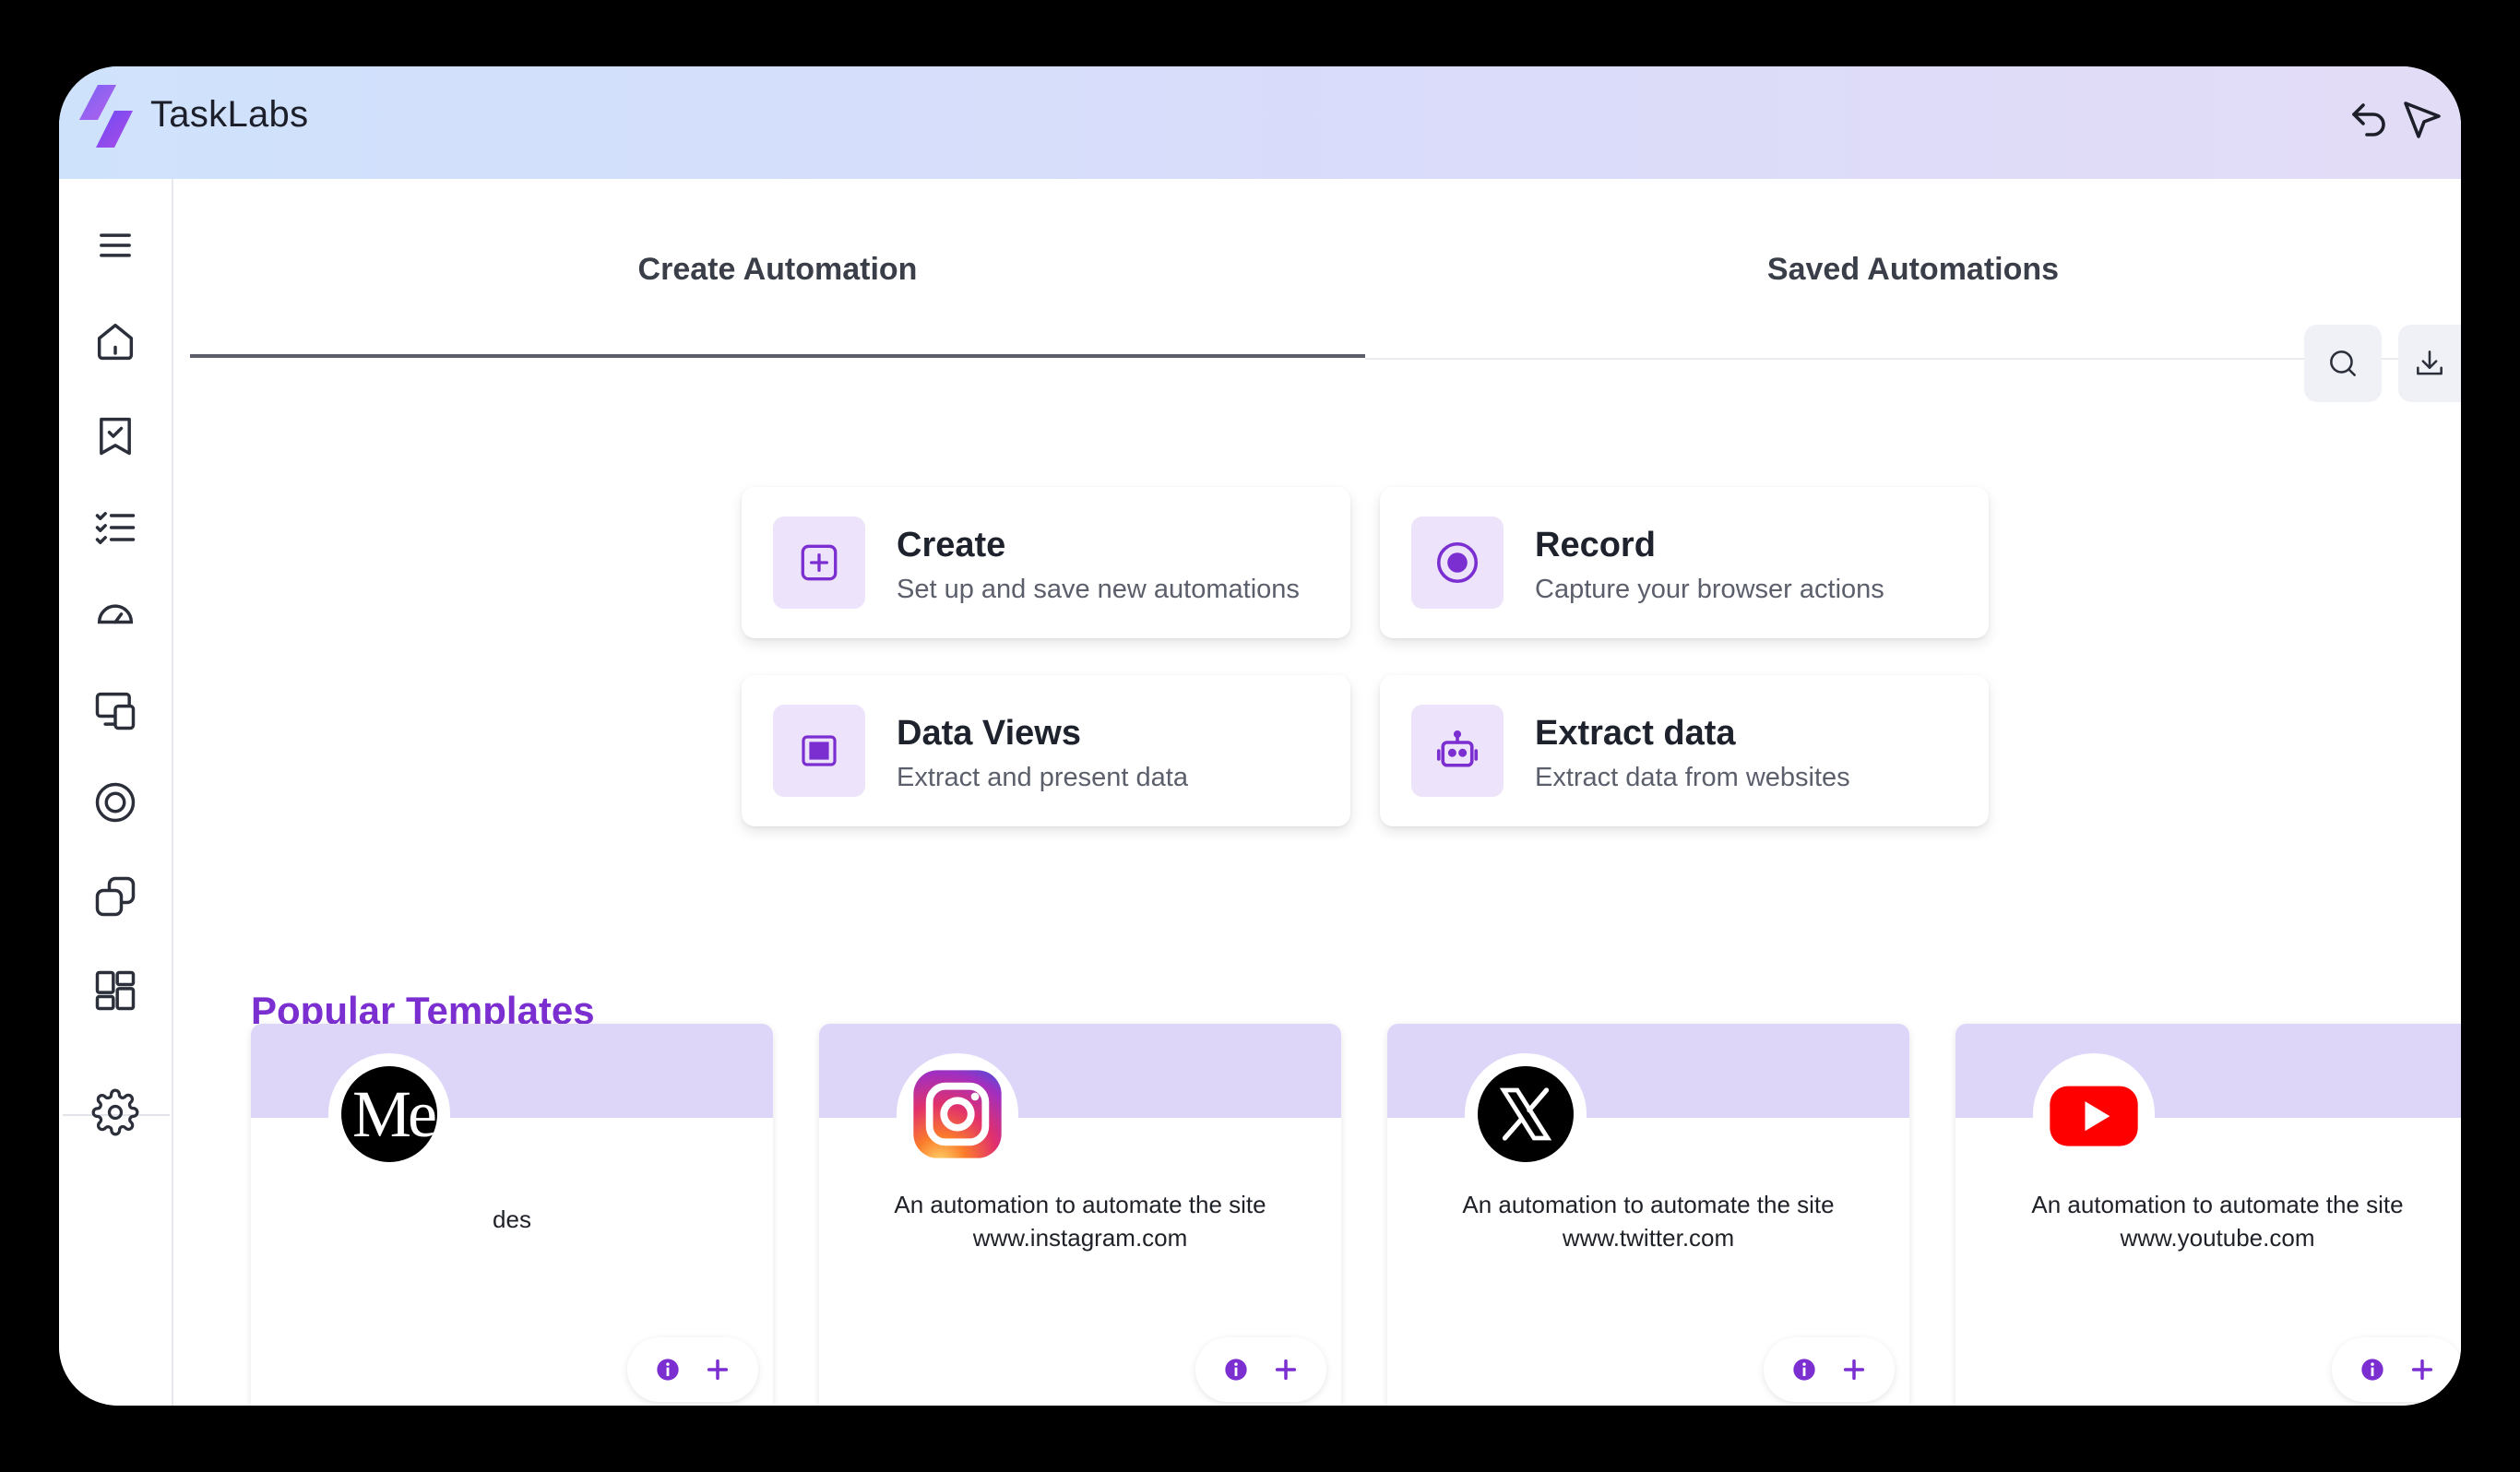  What do you see at coordinates (1635, 733) in the screenshot?
I see `extract-data-card-title: Extract data` at bounding box center [1635, 733].